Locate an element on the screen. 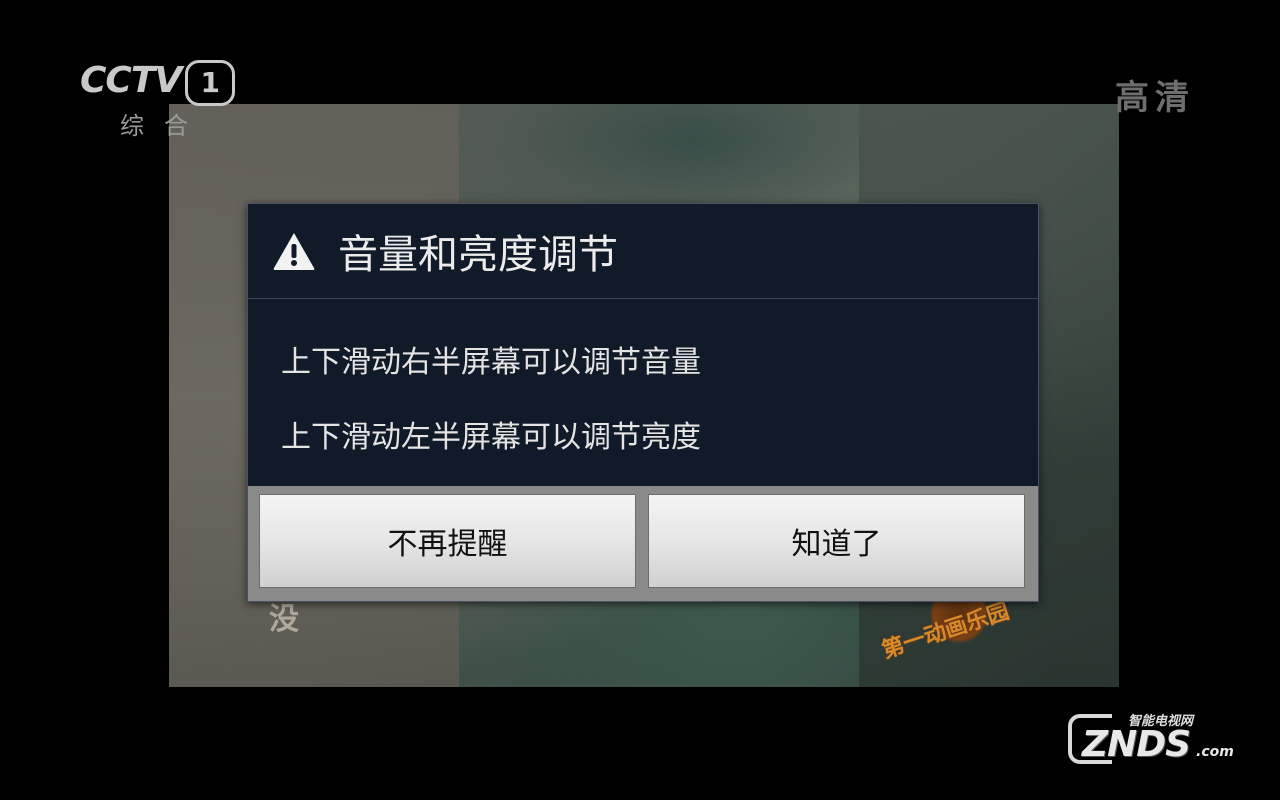 The height and width of the screenshot is (800, 1280). dialog-header: 音量和亮度调节 is located at coordinates (643, 251).